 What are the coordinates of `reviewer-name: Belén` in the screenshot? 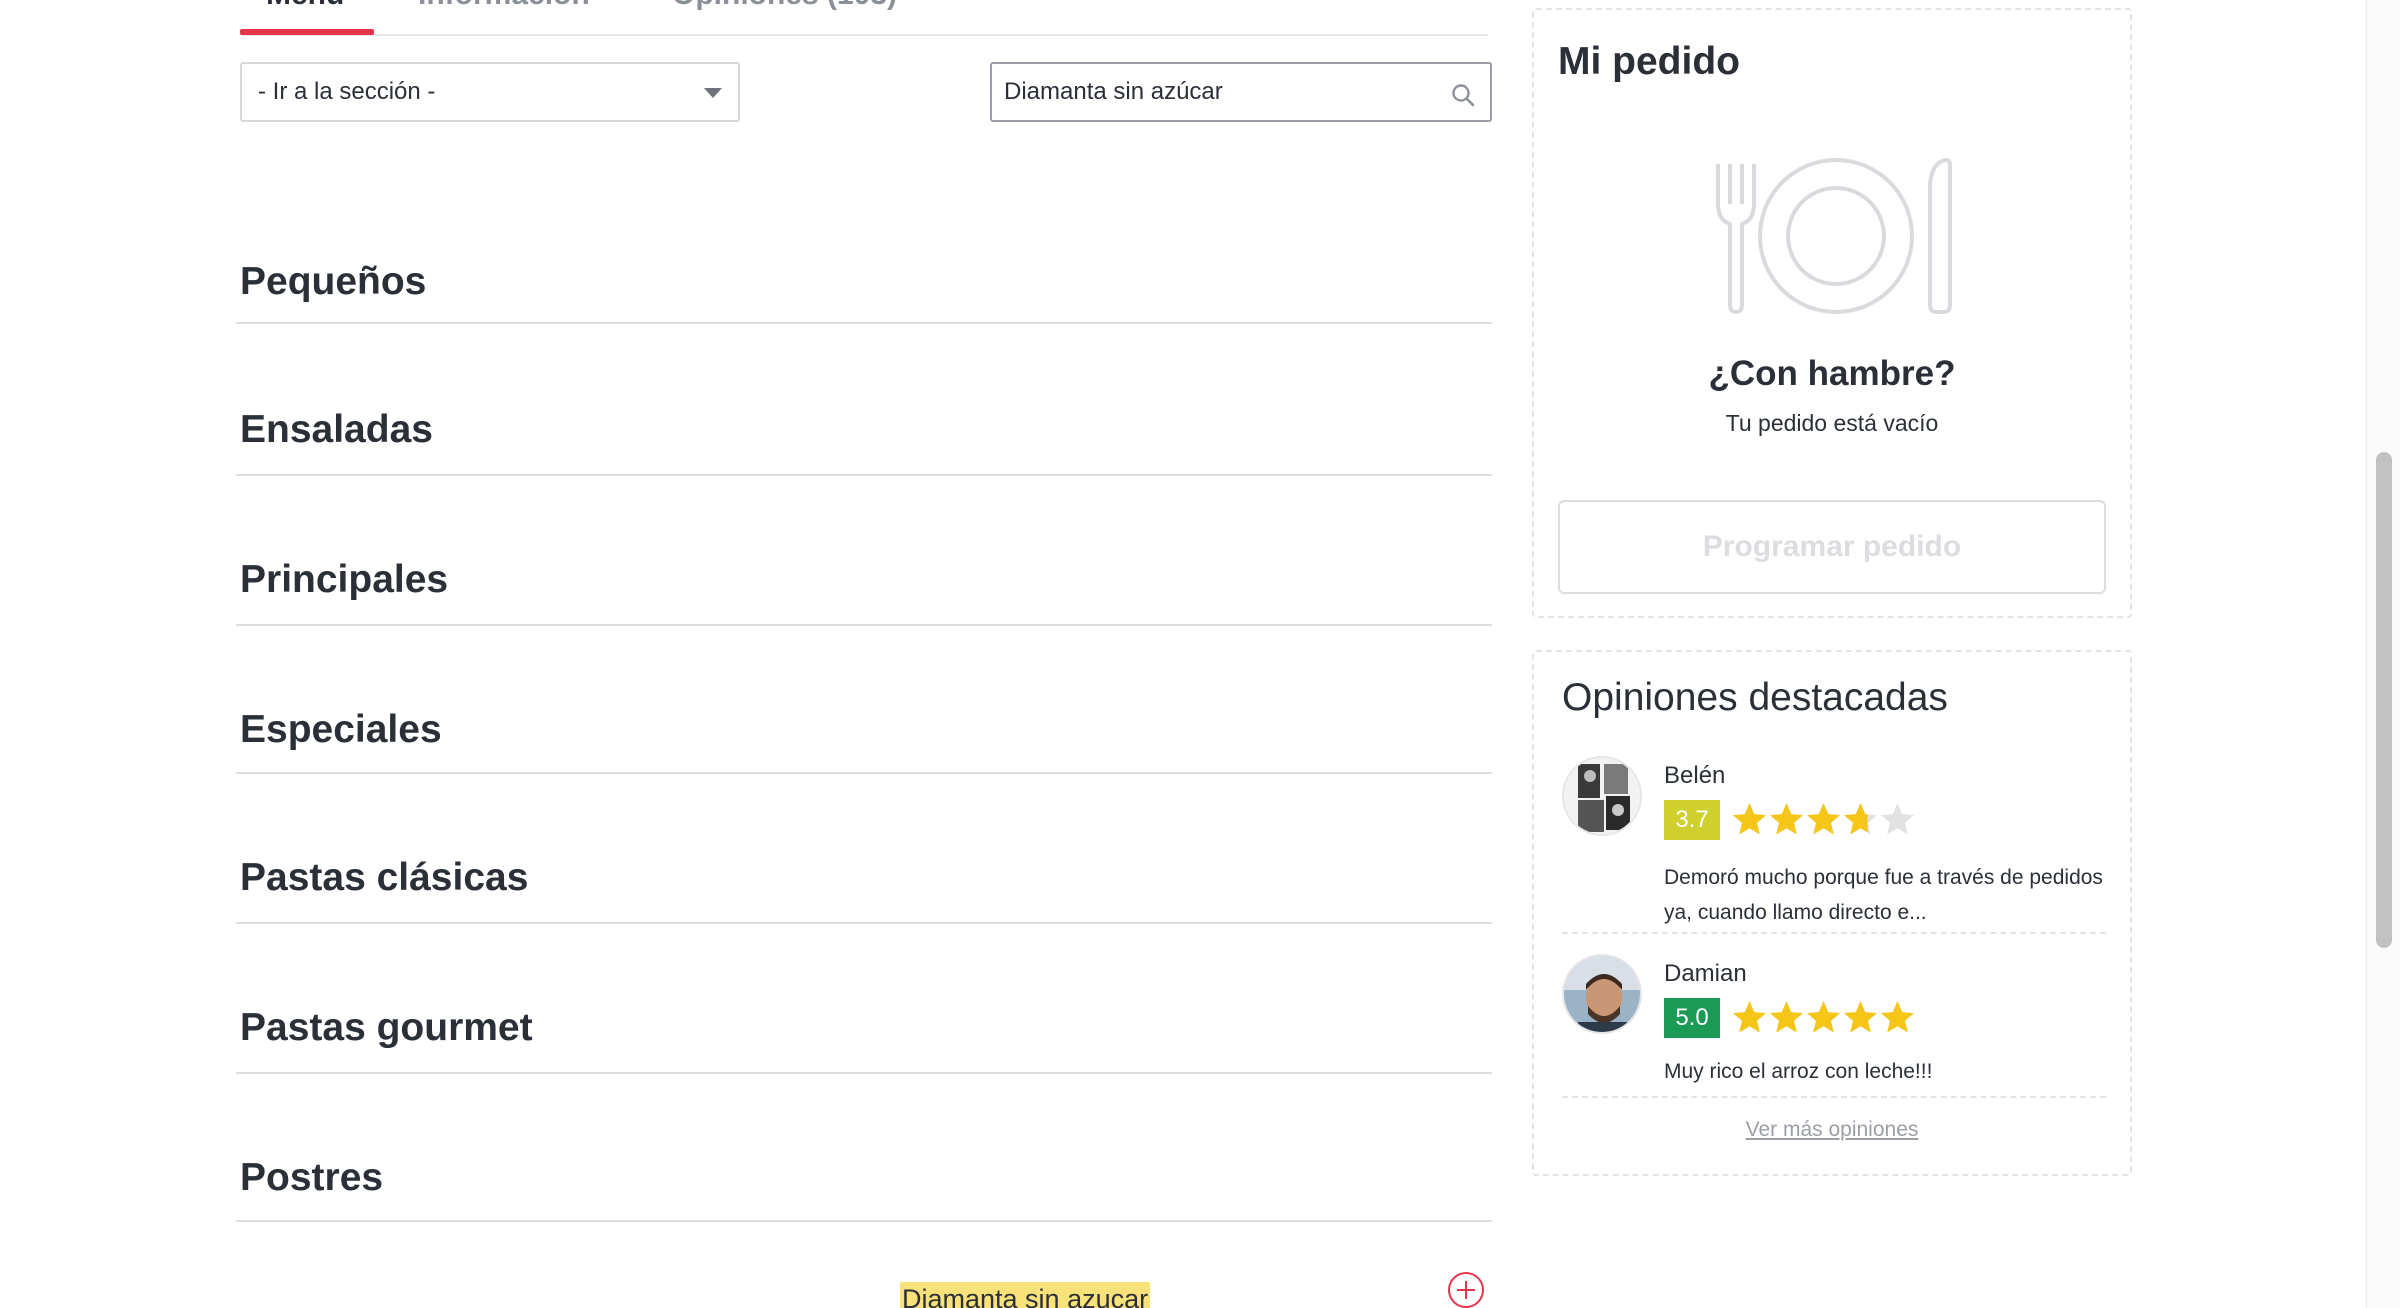 It's located at (1695, 775).